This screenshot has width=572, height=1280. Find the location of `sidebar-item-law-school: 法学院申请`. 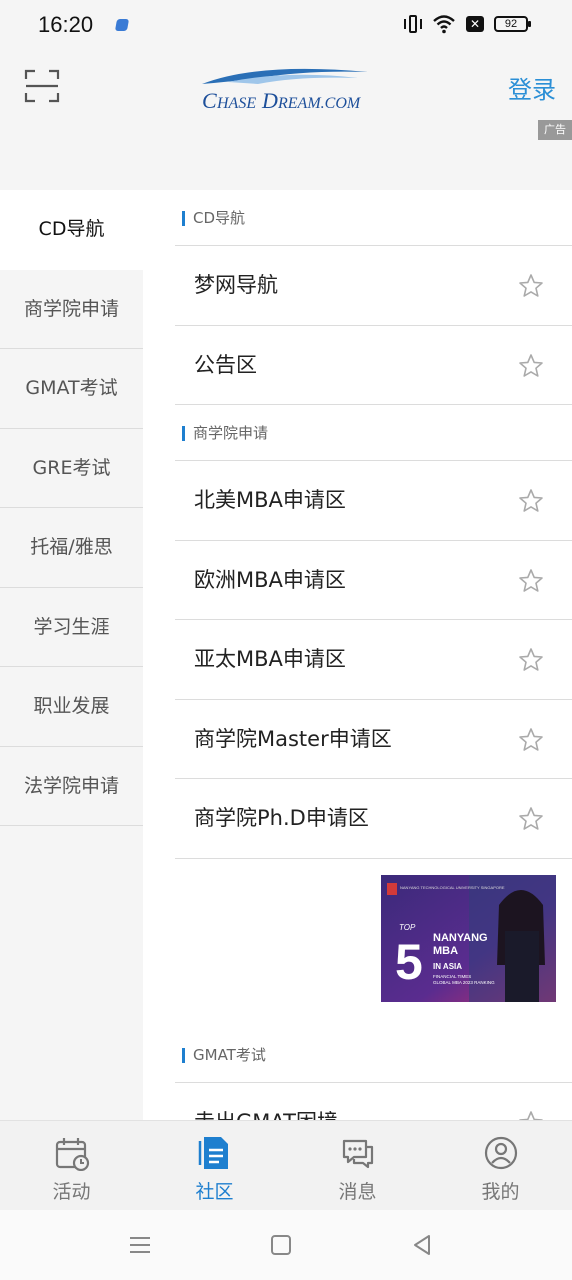

sidebar-item-law-school: 法学院申请 is located at coordinates (71, 786).